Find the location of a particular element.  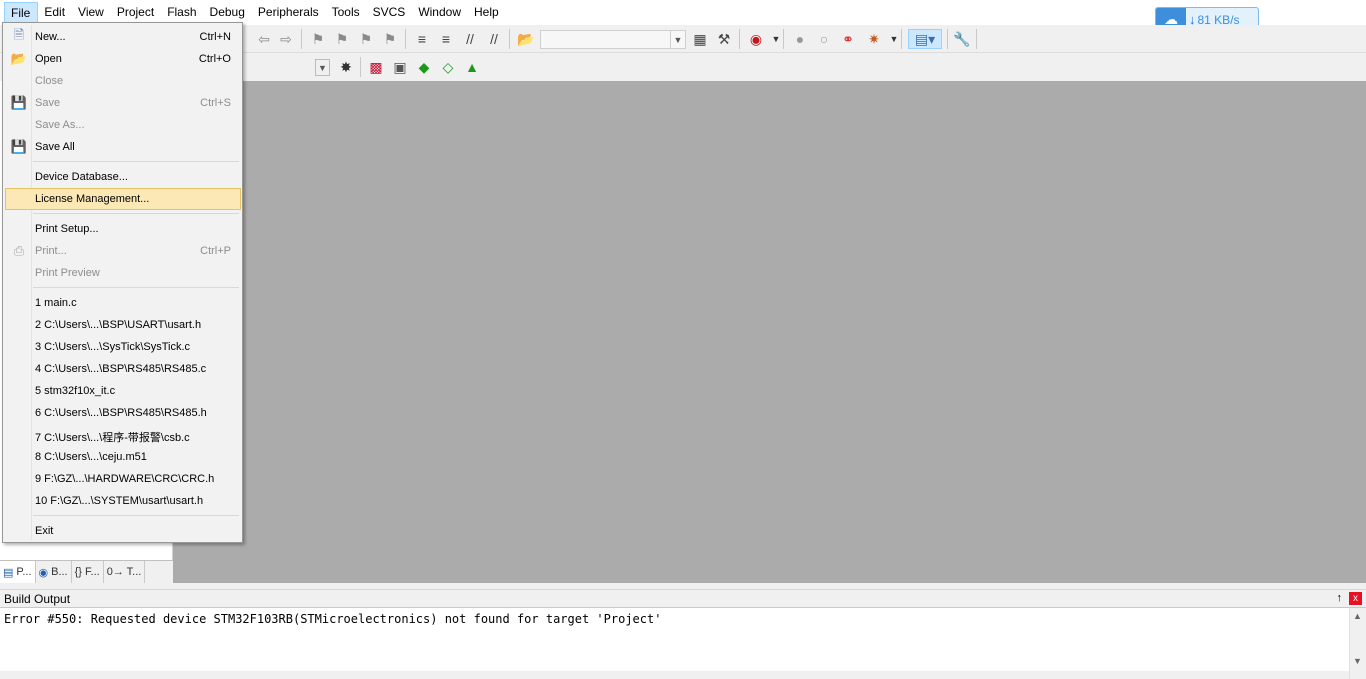

menu-item-label: 7 C:\Users\...\程序-带报警\csb.c is located at coordinates (112, 438).